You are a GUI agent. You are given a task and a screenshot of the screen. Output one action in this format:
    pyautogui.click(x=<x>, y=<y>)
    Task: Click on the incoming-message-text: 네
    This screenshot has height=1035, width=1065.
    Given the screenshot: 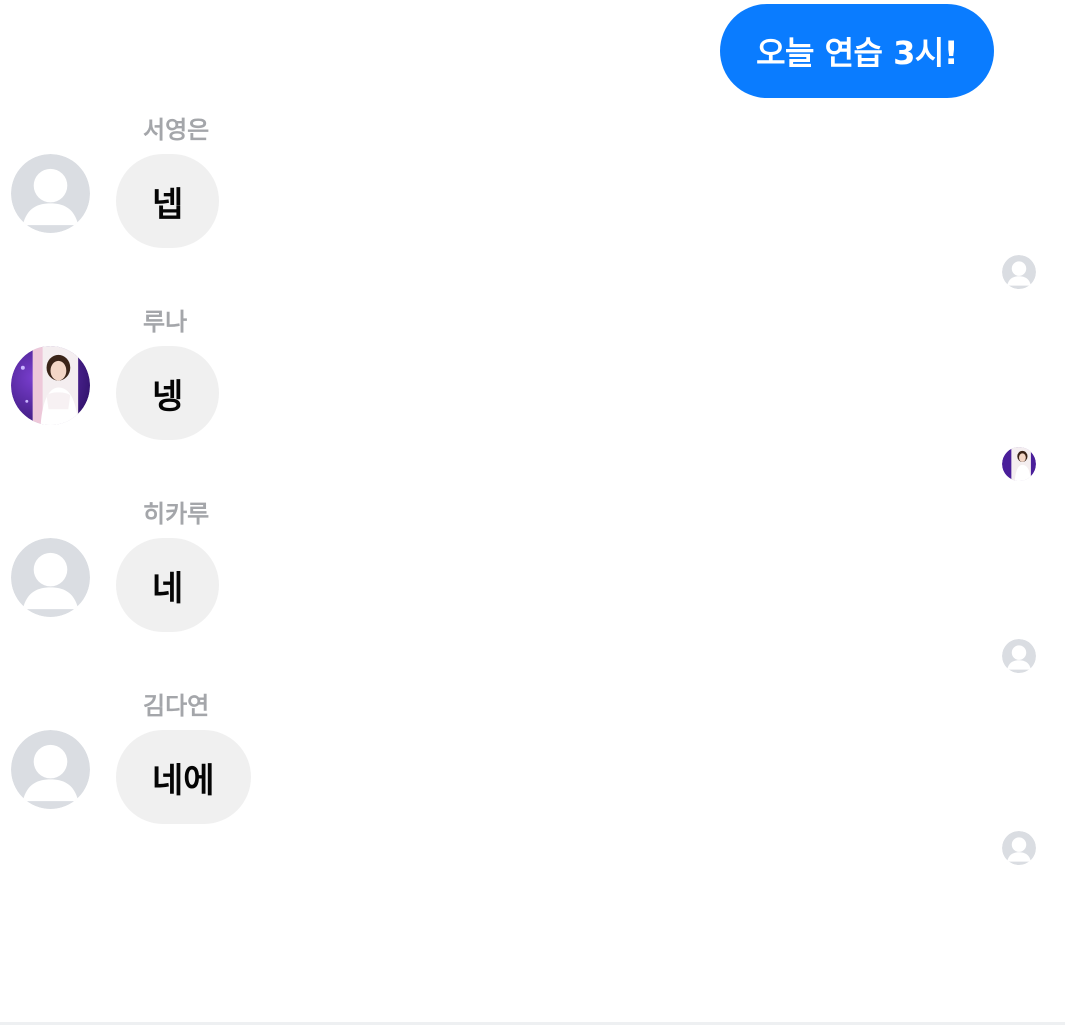 What is the action you would take?
    pyautogui.click(x=168, y=588)
    